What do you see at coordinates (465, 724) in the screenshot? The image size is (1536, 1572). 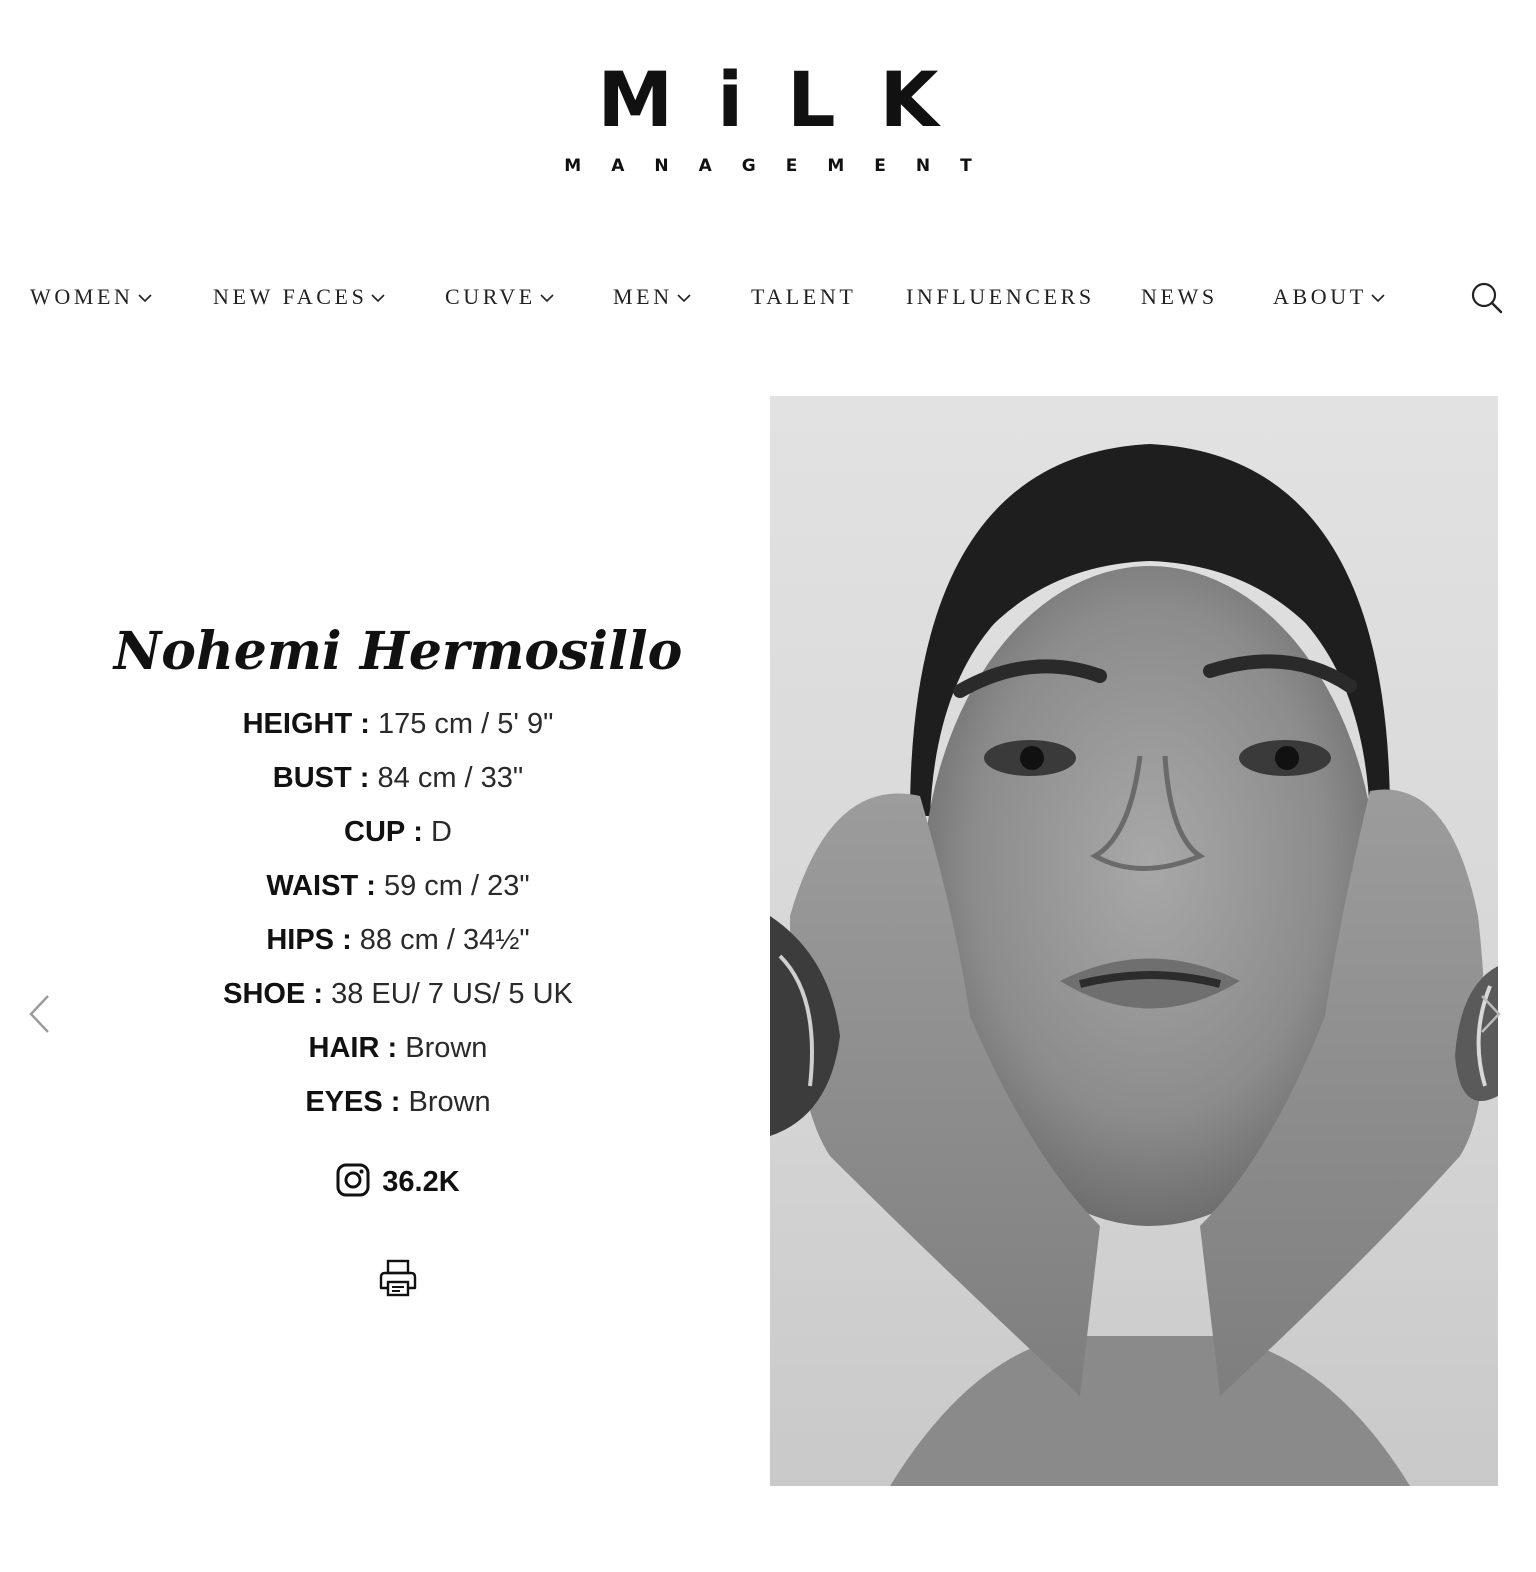 I see `stat-value: 175 cm / 5' 9"` at bounding box center [465, 724].